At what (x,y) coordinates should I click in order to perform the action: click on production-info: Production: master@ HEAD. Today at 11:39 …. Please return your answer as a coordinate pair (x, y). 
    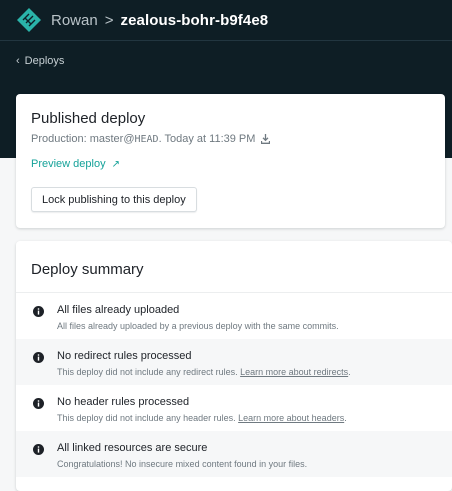
    Looking at the image, I should click on (151, 139).